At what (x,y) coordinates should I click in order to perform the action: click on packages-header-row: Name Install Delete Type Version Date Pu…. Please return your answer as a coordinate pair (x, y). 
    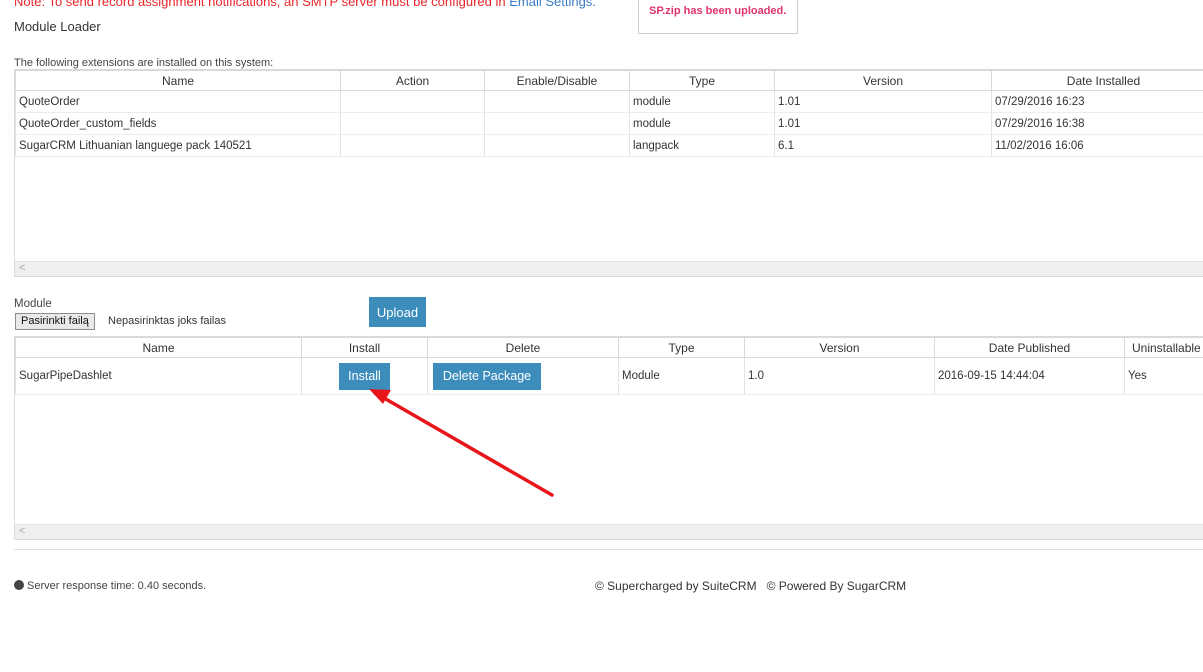
    Looking at the image, I should click on (609, 347).